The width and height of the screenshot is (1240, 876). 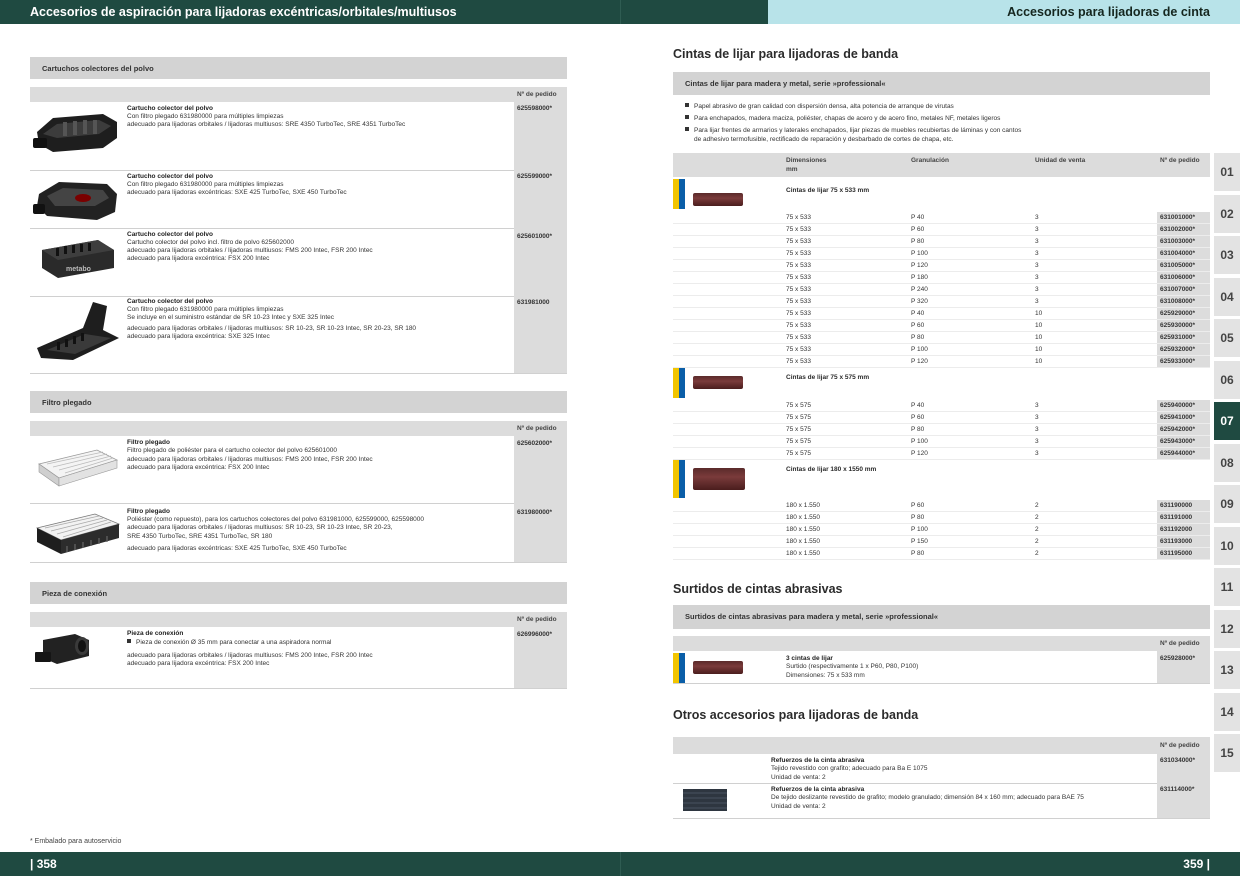 What do you see at coordinates (941, 242) in the screenshot?
I see `table-row: 75 x 533 P 80 3 631003000*` at bounding box center [941, 242].